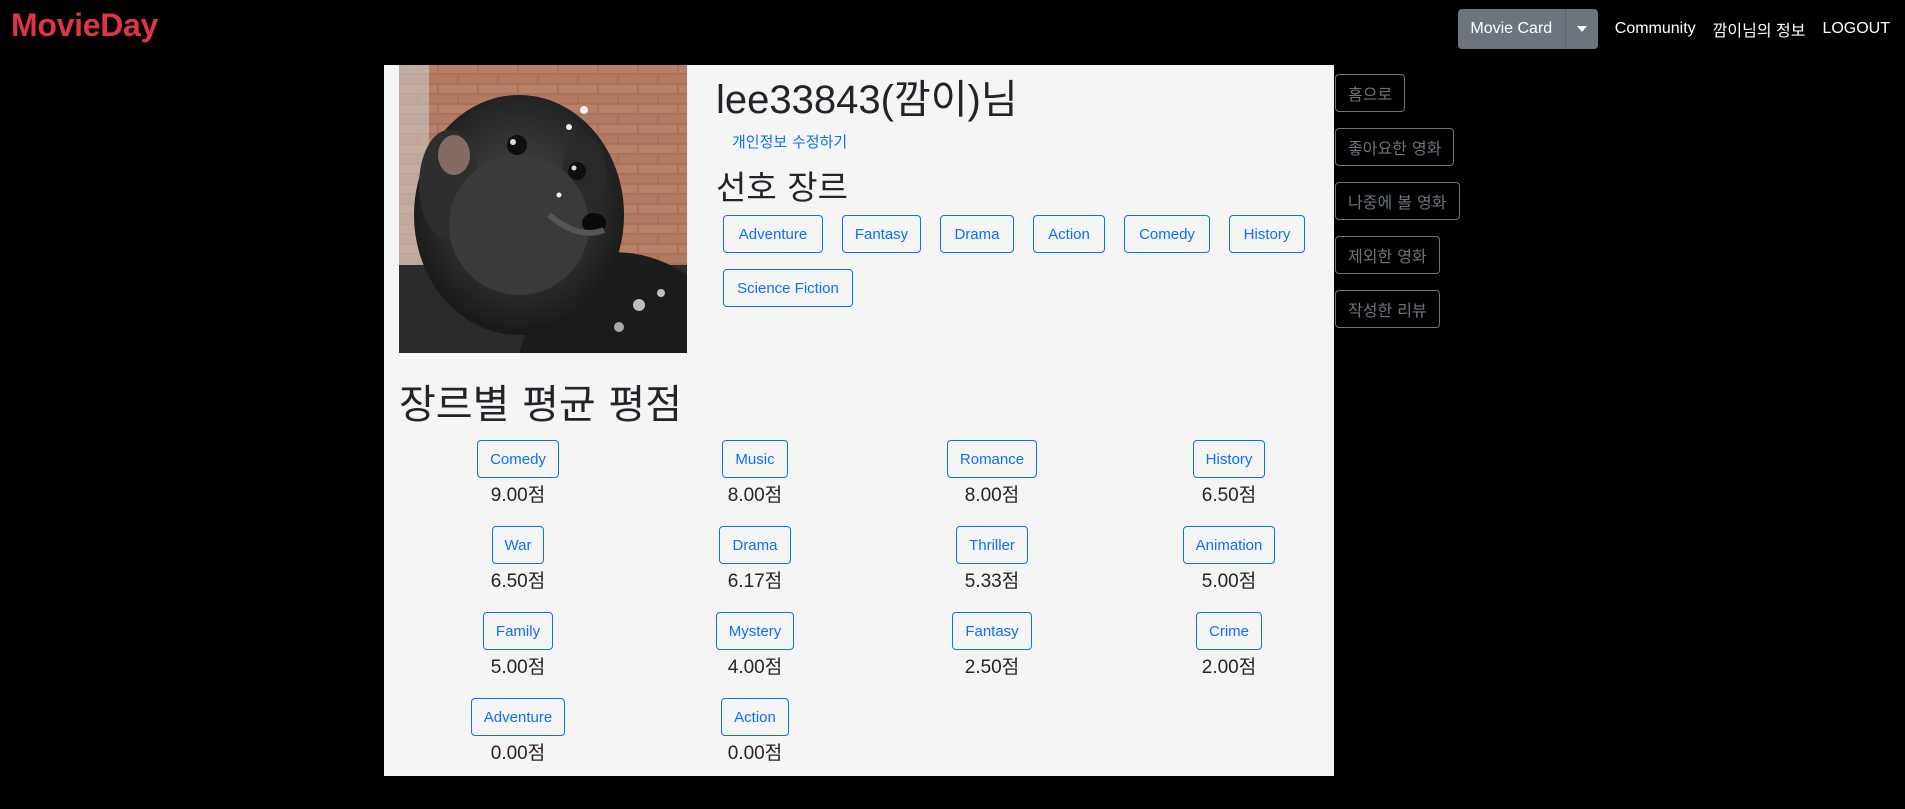 The width and height of the screenshot is (1905, 809). What do you see at coordinates (992, 480) in the screenshot?
I see `genre-average-item: Romance 8.00점` at bounding box center [992, 480].